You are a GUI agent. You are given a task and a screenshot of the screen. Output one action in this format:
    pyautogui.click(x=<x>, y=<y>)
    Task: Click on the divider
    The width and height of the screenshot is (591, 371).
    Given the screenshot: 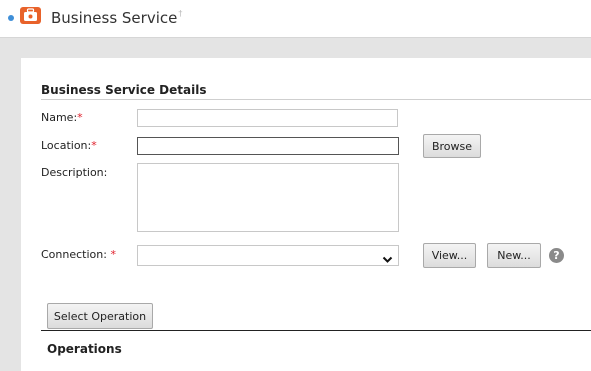 What is the action you would take?
    pyautogui.click(x=316, y=99)
    